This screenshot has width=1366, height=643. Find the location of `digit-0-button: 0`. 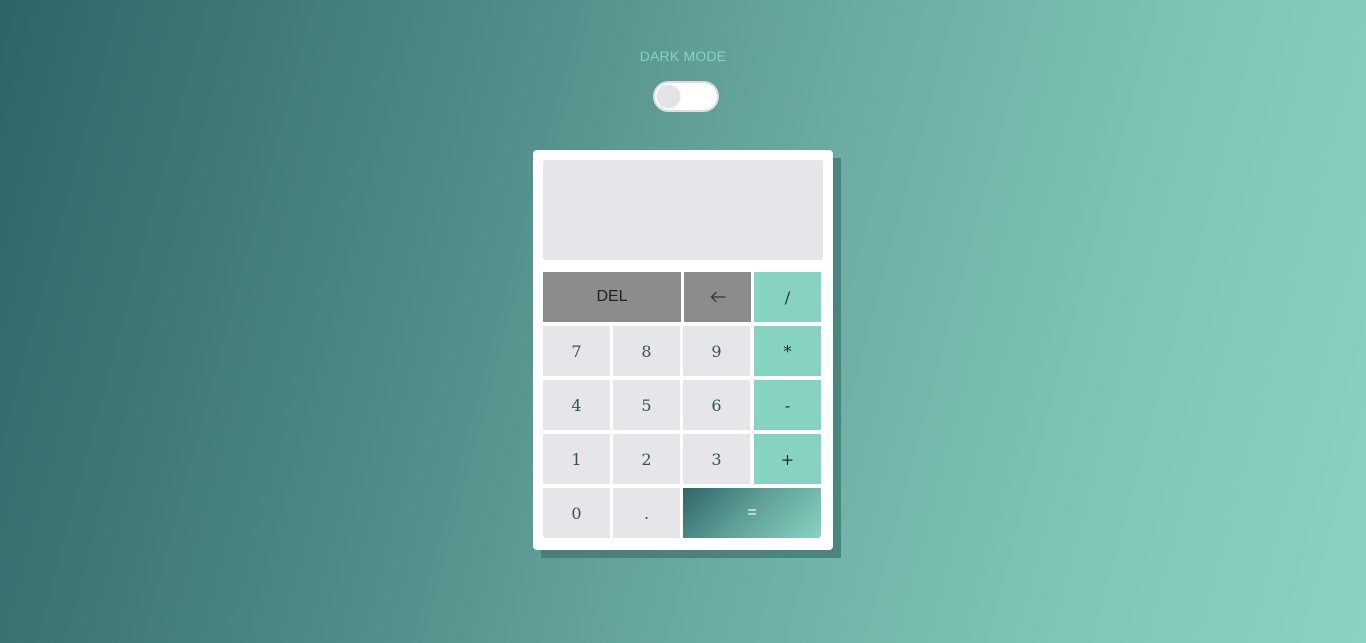

digit-0-button: 0 is located at coordinates (576, 513).